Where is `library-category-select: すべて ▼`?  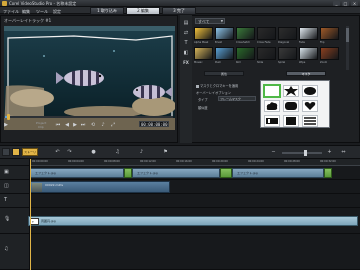
library-category-select: すべて ▼ is located at coordinates (210, 21).